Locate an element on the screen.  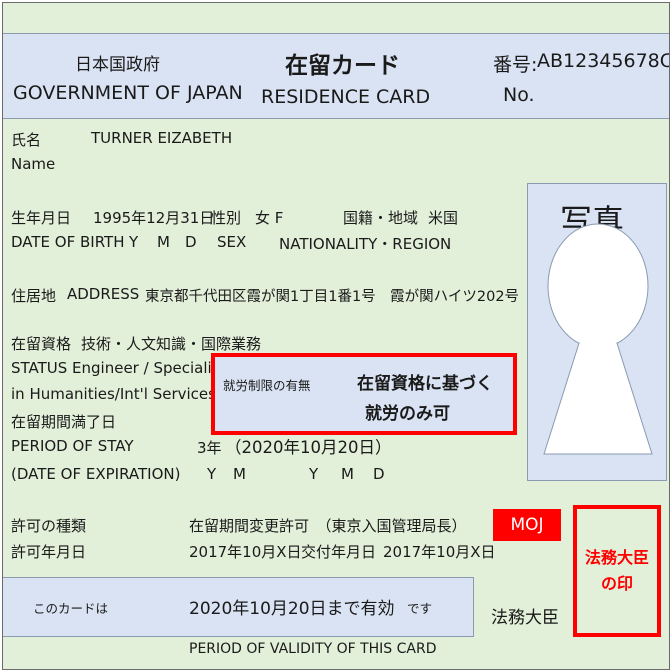
birth-m: M is located at coordinates (163, 242).